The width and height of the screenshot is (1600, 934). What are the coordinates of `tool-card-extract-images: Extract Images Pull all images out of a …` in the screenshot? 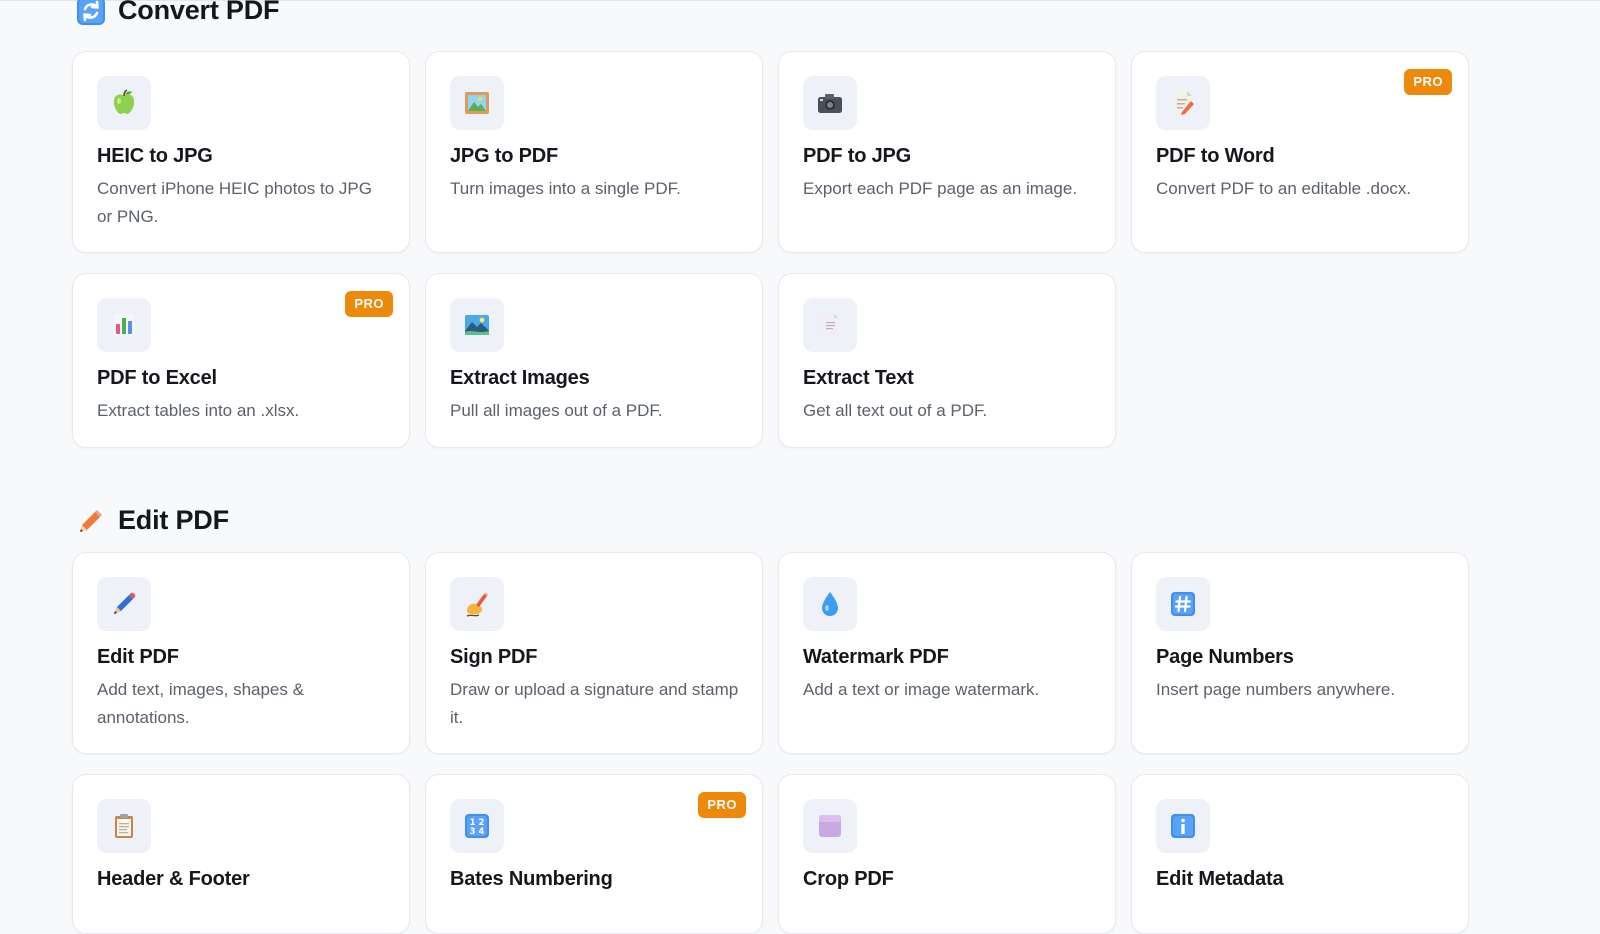 It's located at (594, 360).